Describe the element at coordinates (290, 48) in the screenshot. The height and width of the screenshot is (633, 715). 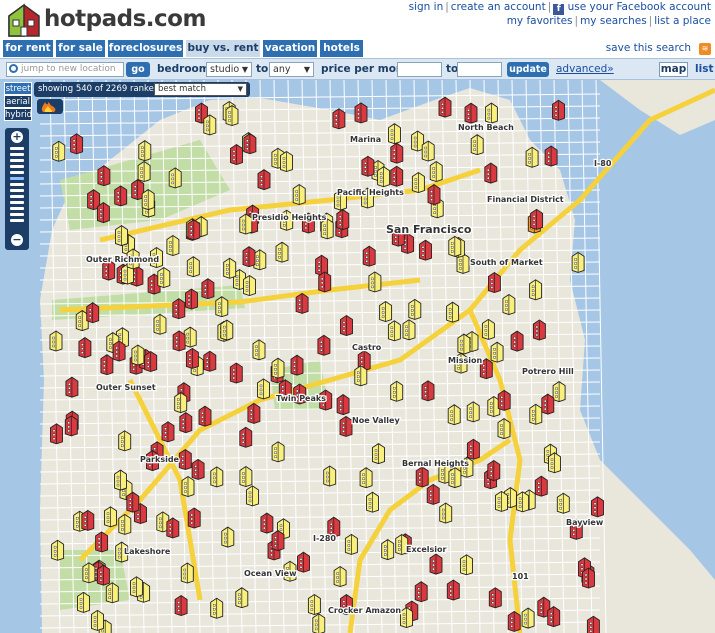
I see `tab-vacation: vacation` at that location.